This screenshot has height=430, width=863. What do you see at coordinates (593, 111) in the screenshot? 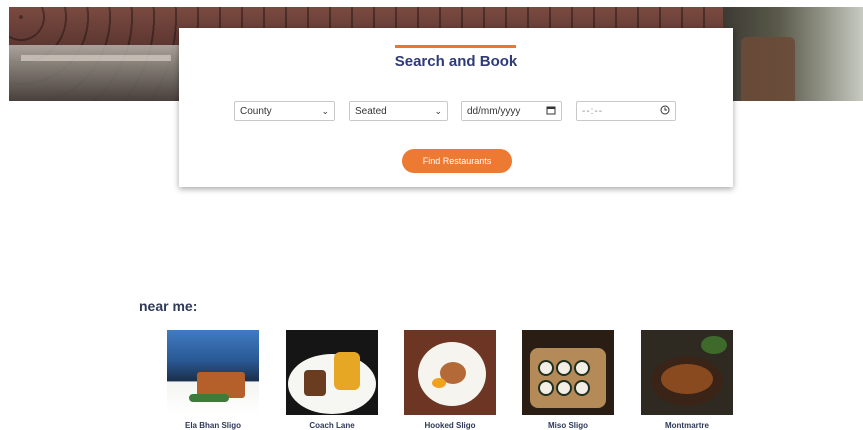
I see `time-input-placeholder: --:--` at bounding box center [593, 111].